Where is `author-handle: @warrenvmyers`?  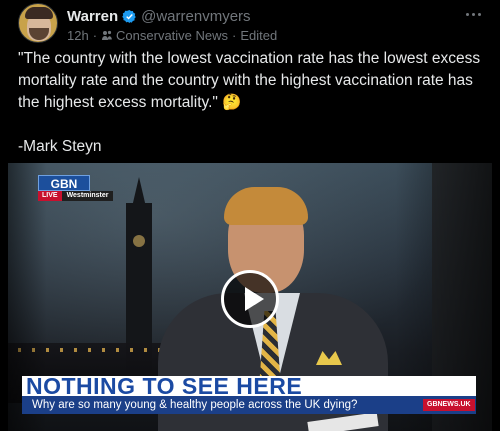 author-handle: @warrenvmyers is located at coordinates (195, 16).